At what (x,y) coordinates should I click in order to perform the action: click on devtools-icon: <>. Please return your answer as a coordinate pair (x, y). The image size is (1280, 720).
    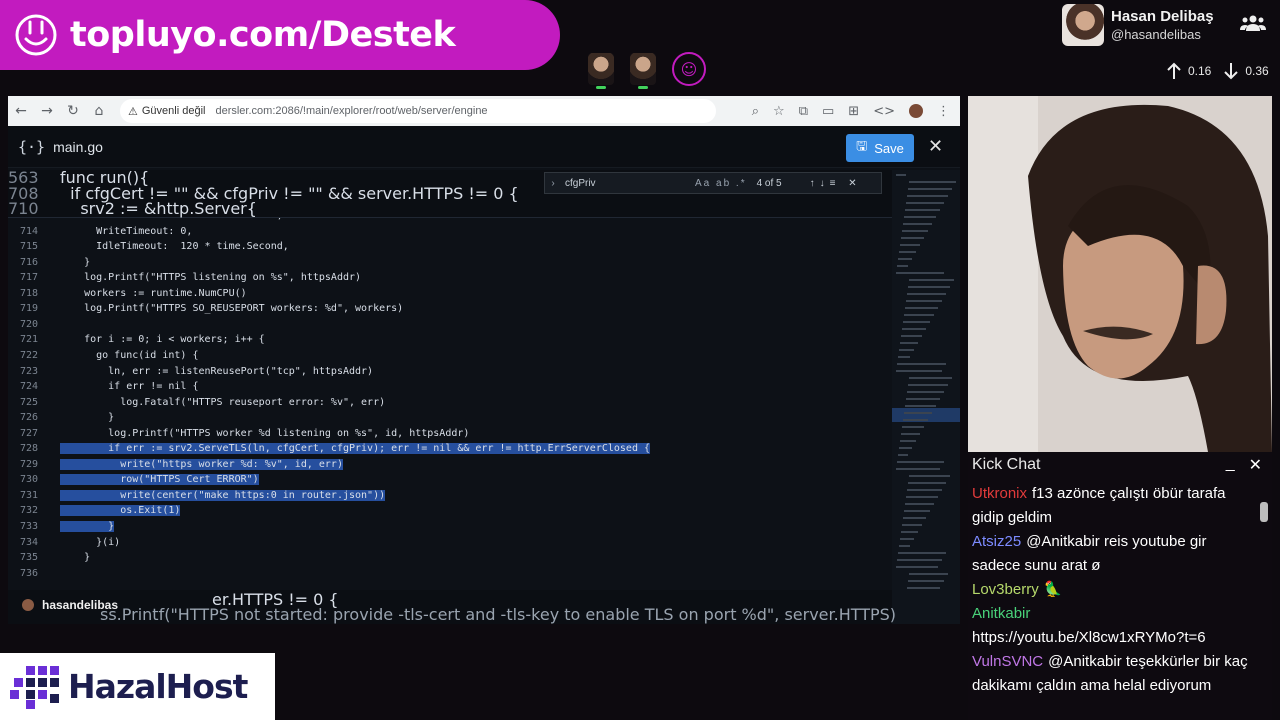
    Looking at the image, I should click on (884, 111).